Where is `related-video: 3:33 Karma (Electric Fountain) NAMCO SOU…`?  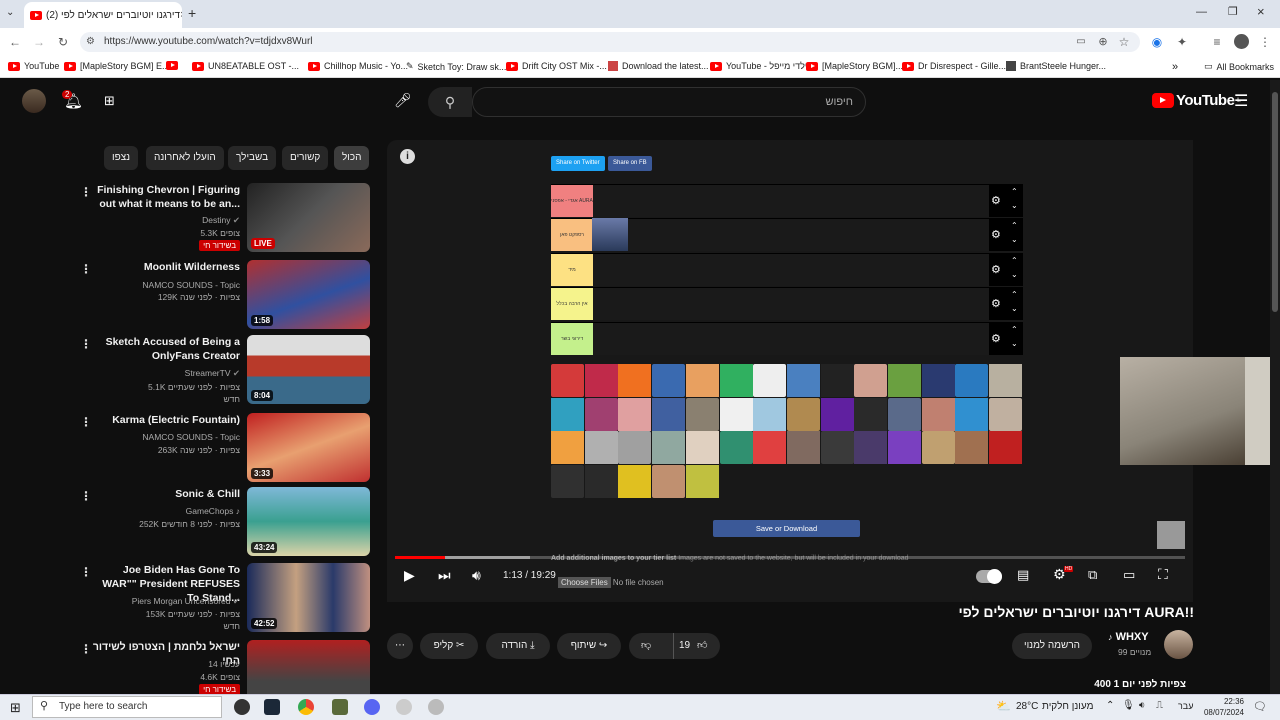 related-video: 3:33 Karma (Electric Fountain) NAMCO SOU… is located at coordinates (220, 448).